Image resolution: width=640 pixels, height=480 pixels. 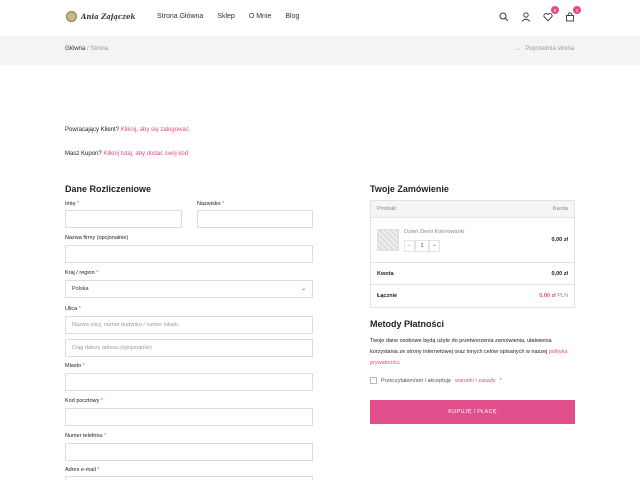 What do you see at coordinates (559, 240) in the screenshot?
I see `product-price: 0,00 zł` at bounding box center [559, 240].